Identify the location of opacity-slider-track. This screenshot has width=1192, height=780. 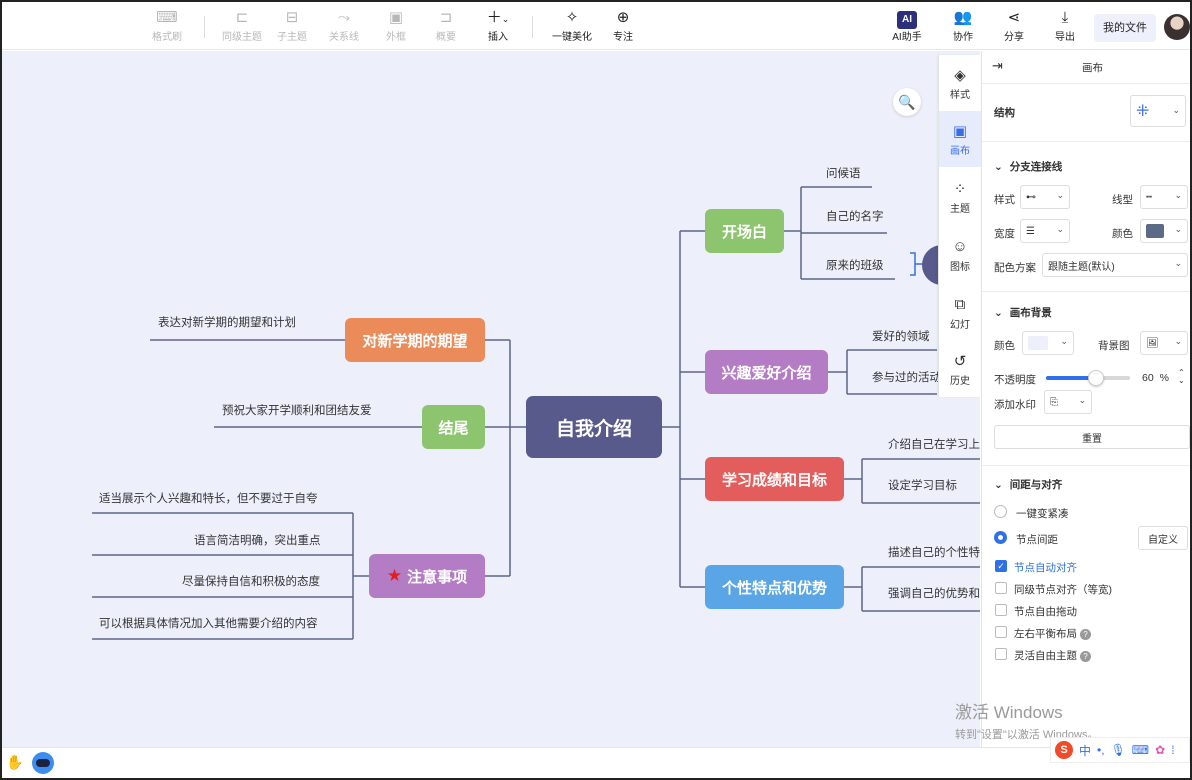
(1088, 378).